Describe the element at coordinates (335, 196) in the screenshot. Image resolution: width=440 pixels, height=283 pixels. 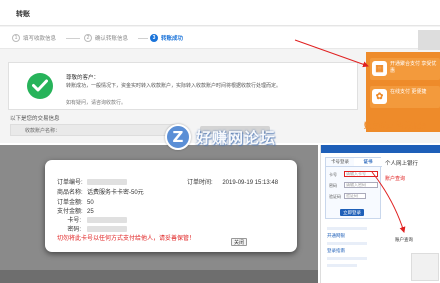
I see `field-label: 验证码` at that location.